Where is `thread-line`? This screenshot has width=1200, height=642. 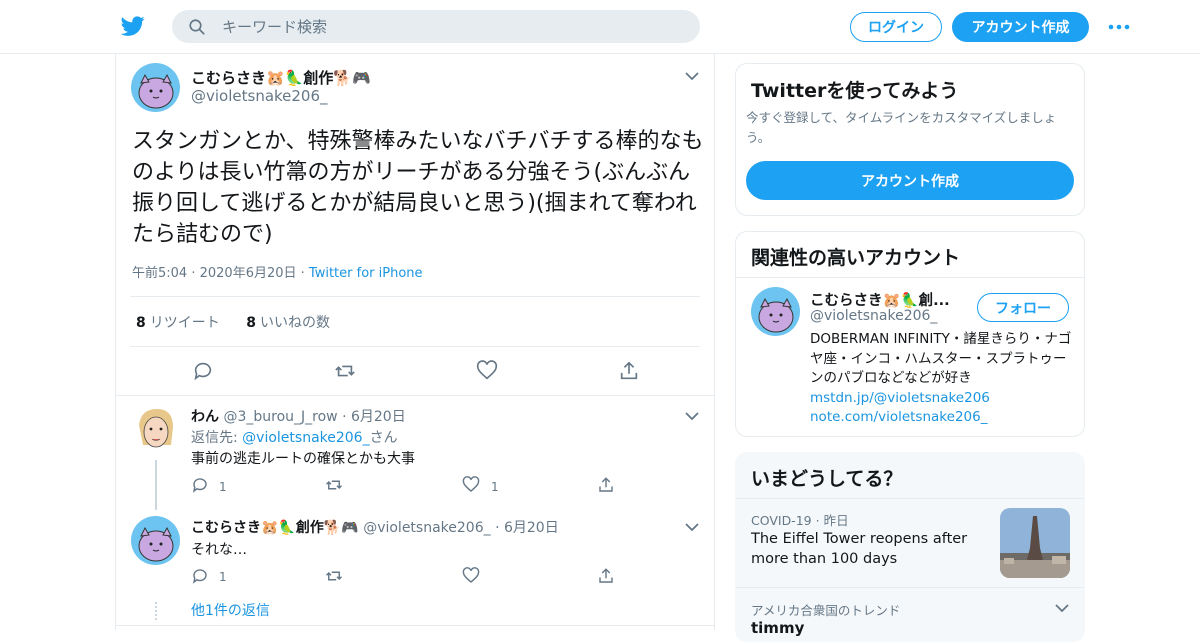
thread-line is located at coordinates (156, 485).